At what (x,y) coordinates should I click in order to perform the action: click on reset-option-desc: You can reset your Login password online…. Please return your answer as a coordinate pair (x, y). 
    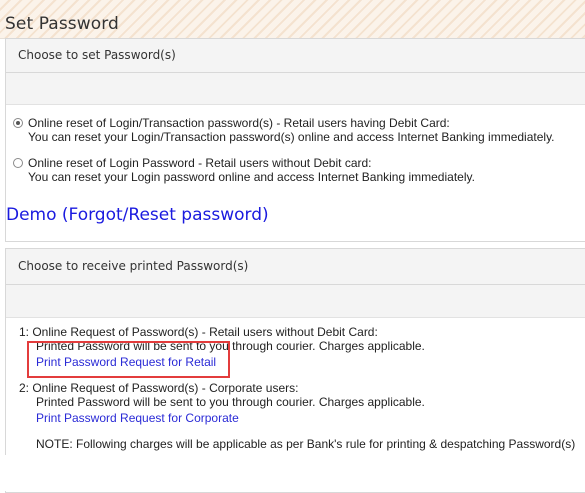
    Looking at the image, I should click on (251, 177).